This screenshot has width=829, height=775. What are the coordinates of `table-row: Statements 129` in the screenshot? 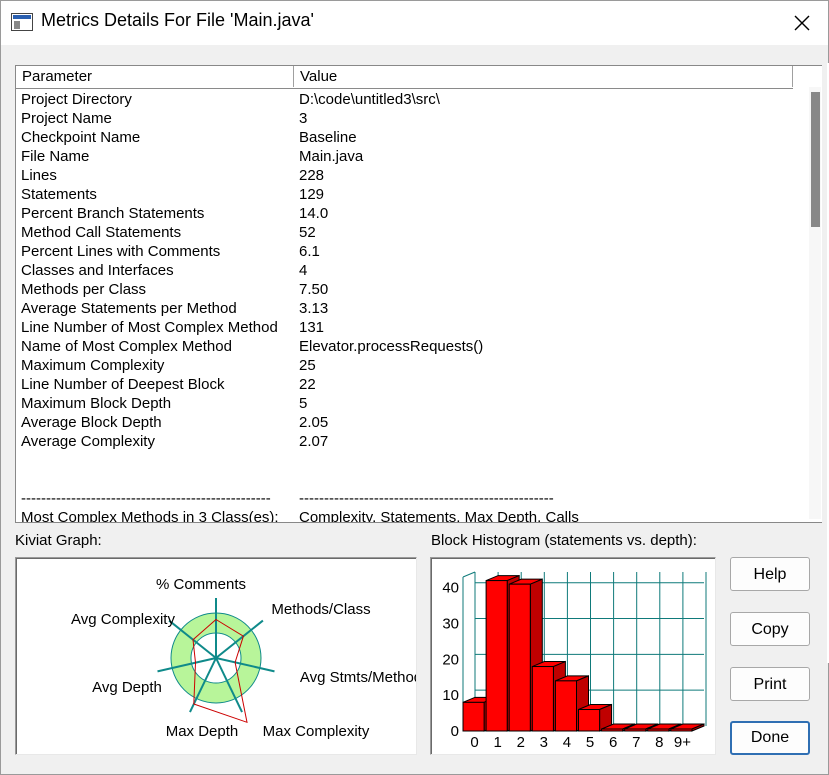 It's located at (406, 194).